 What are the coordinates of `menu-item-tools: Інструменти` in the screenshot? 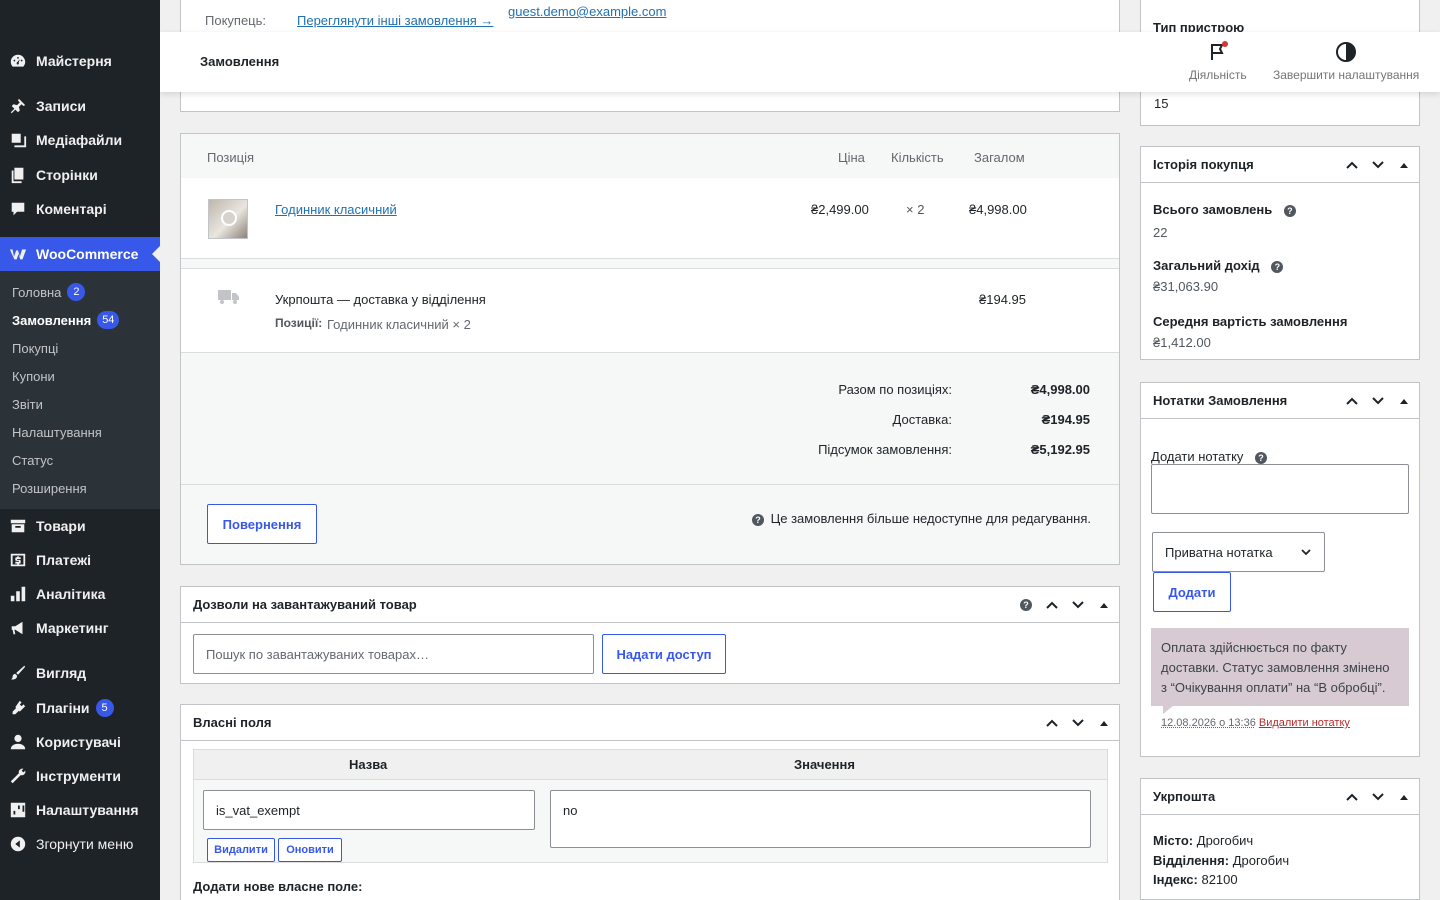 It's located at (80, 776).